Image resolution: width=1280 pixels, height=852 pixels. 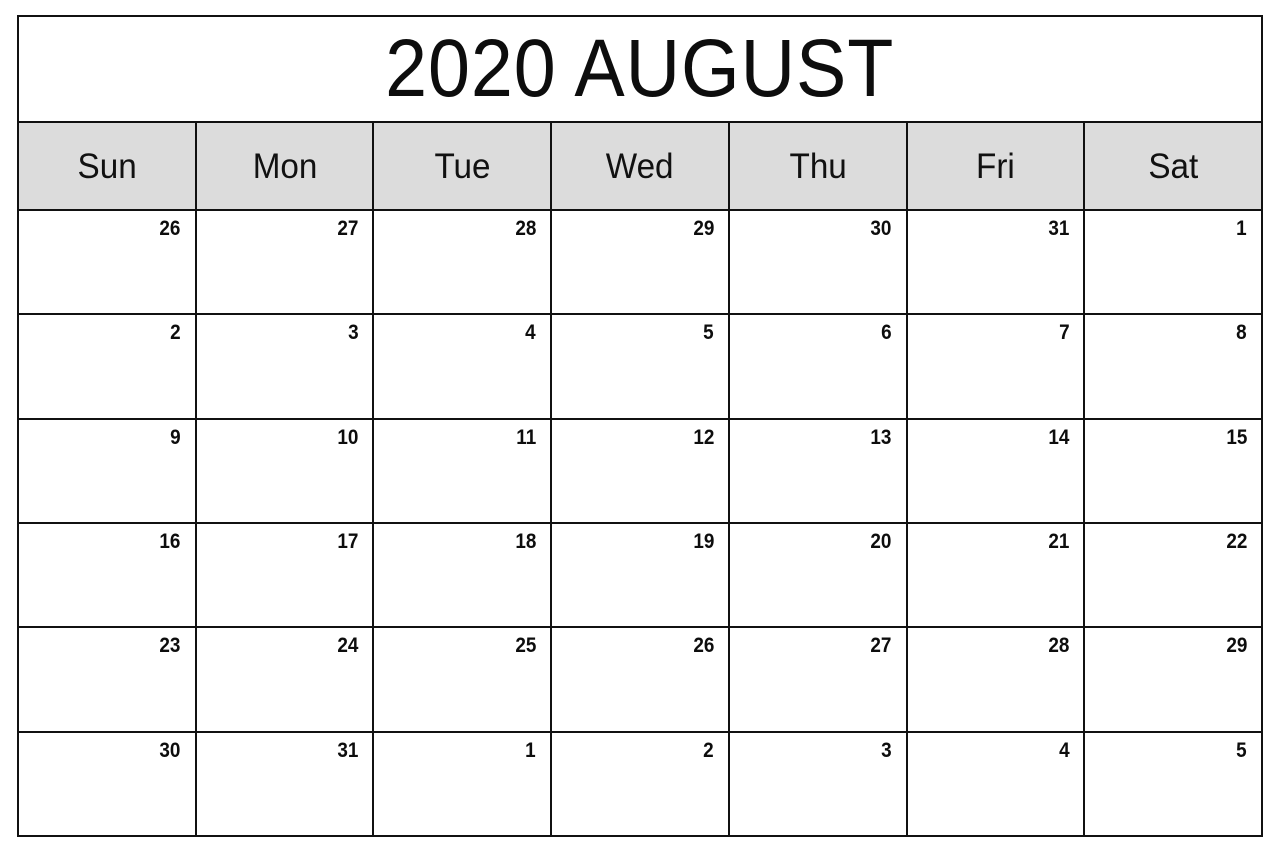 I want to click on calendar-day-cell: 16, so click(x=108, y=575).